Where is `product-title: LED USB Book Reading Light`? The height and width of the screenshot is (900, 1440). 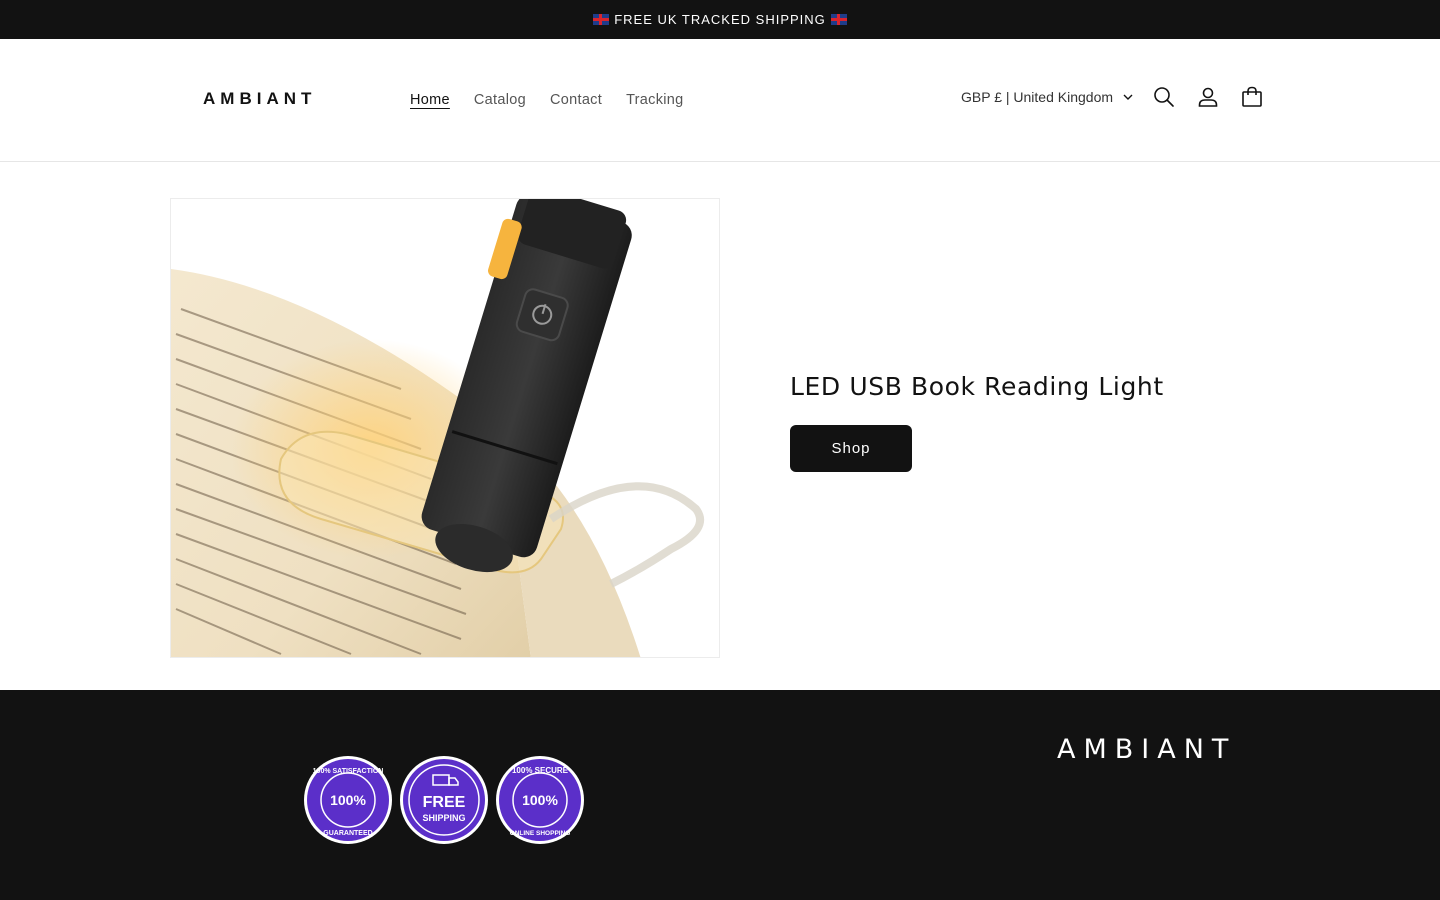
product-title: LED USB Book Reading Light is located at coordinates (977, 386).